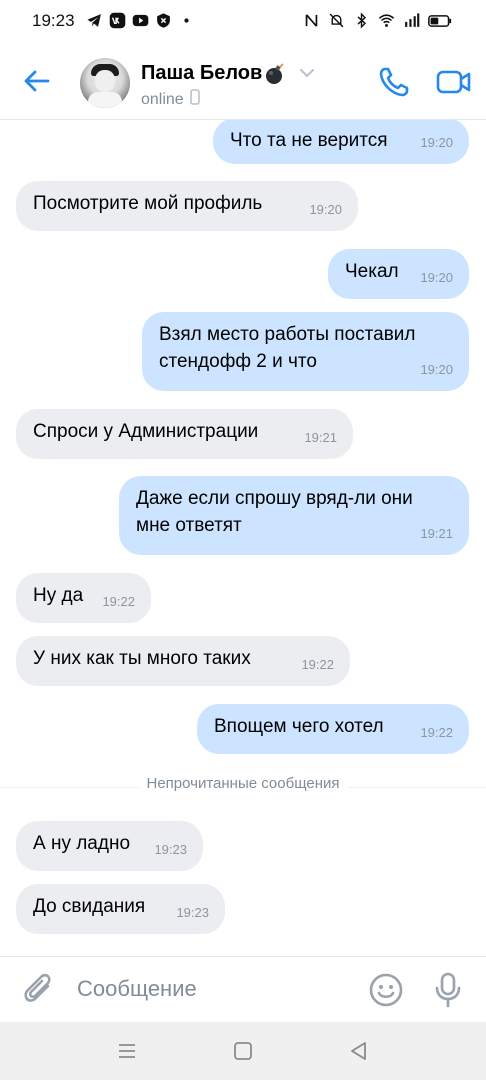 This screenshot has height=1080, width=486. Describe the element at coordinates (94, 20) in the screenshot. I see `telegram-icon` at that location.